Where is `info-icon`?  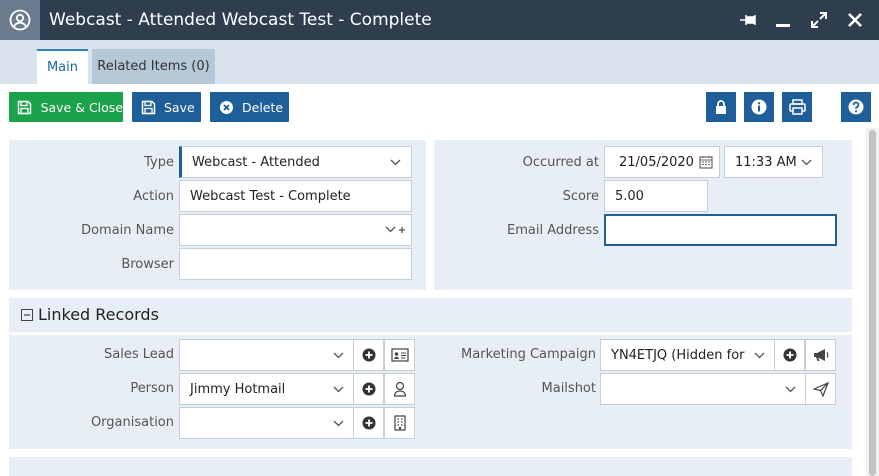 info-icon is located at coordinates (759, 107).